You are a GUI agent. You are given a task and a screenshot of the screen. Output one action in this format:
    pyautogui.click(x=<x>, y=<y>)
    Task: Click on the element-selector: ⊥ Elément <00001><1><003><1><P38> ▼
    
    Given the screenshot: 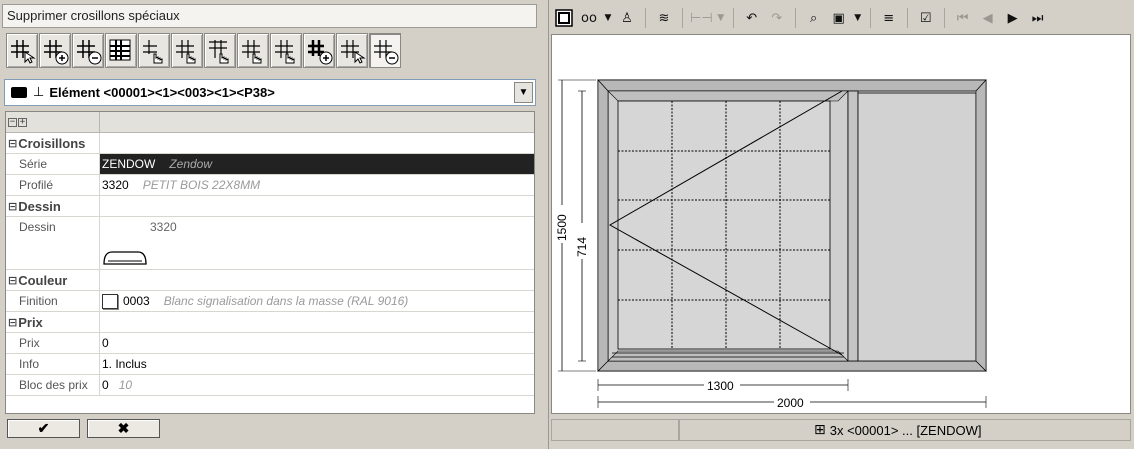 What is the action you would take?
    pyautogui.click(x=270, y=92)
    